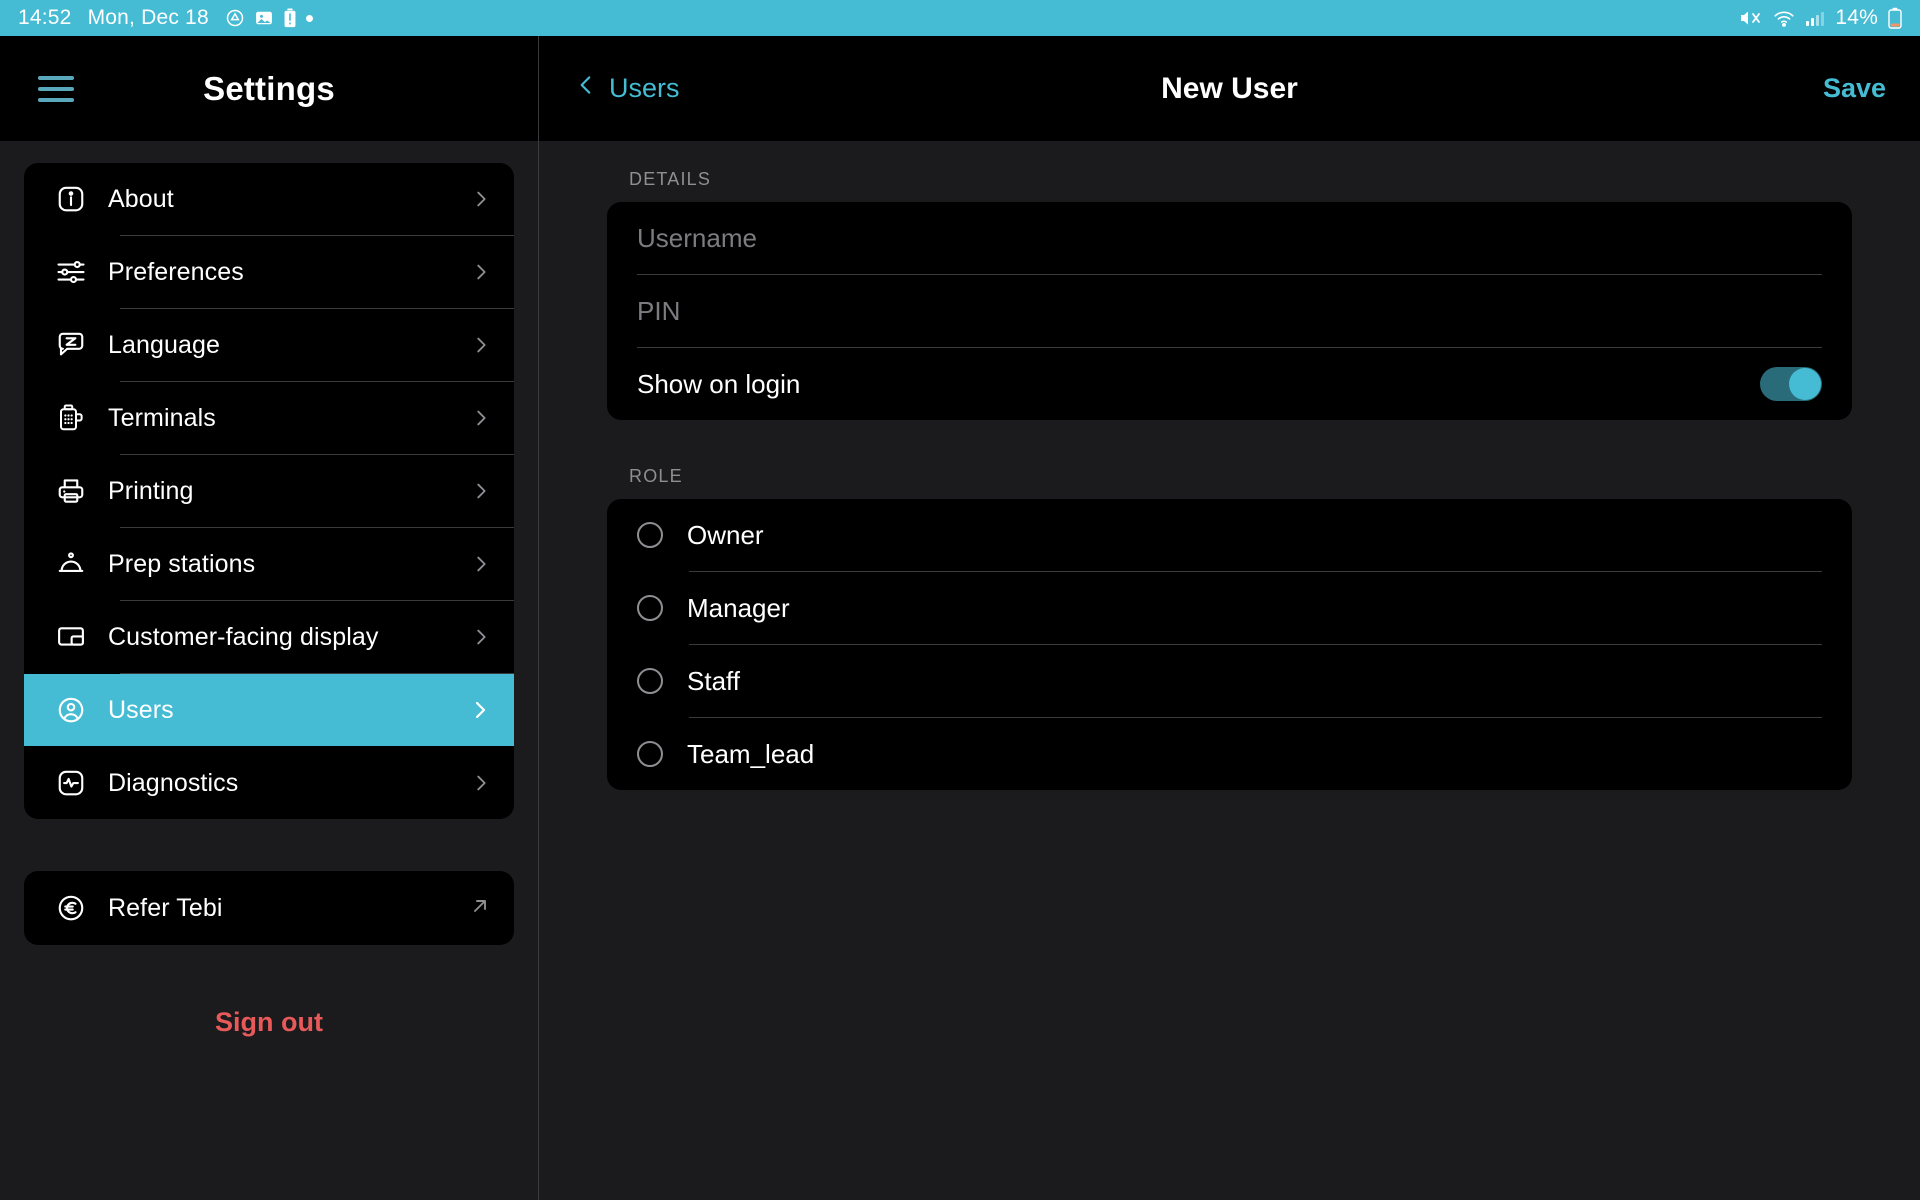 The image size is (1920, 1200). I want to click on refer-tebi-label: Refer Tebi, so click(165, 907).